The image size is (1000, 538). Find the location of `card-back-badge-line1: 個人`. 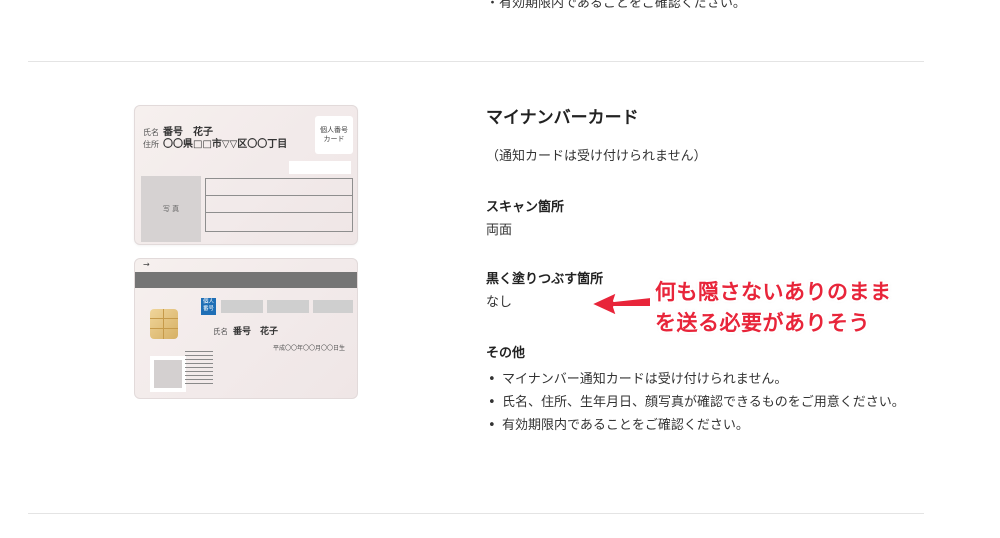

card-back-badge-line1: 個人 is located at coordinates (208, 302).